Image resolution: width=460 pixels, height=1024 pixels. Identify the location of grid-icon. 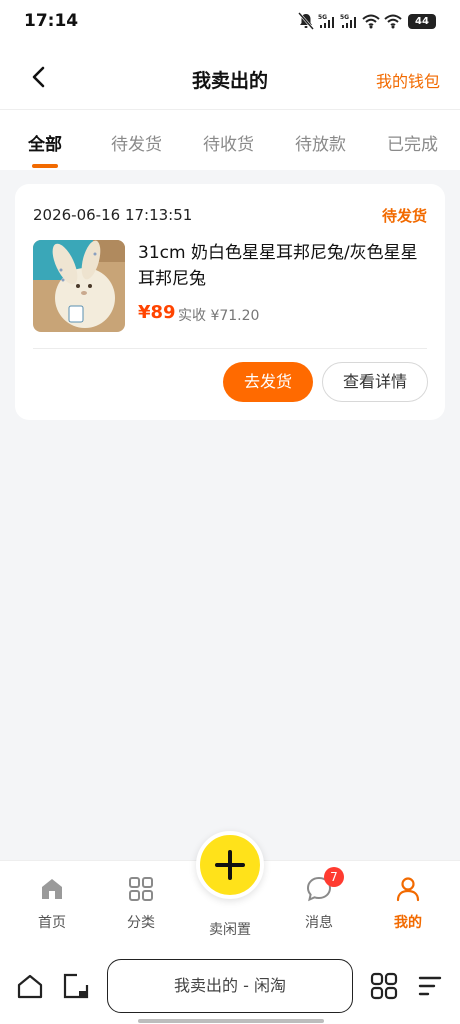
(141, 889).